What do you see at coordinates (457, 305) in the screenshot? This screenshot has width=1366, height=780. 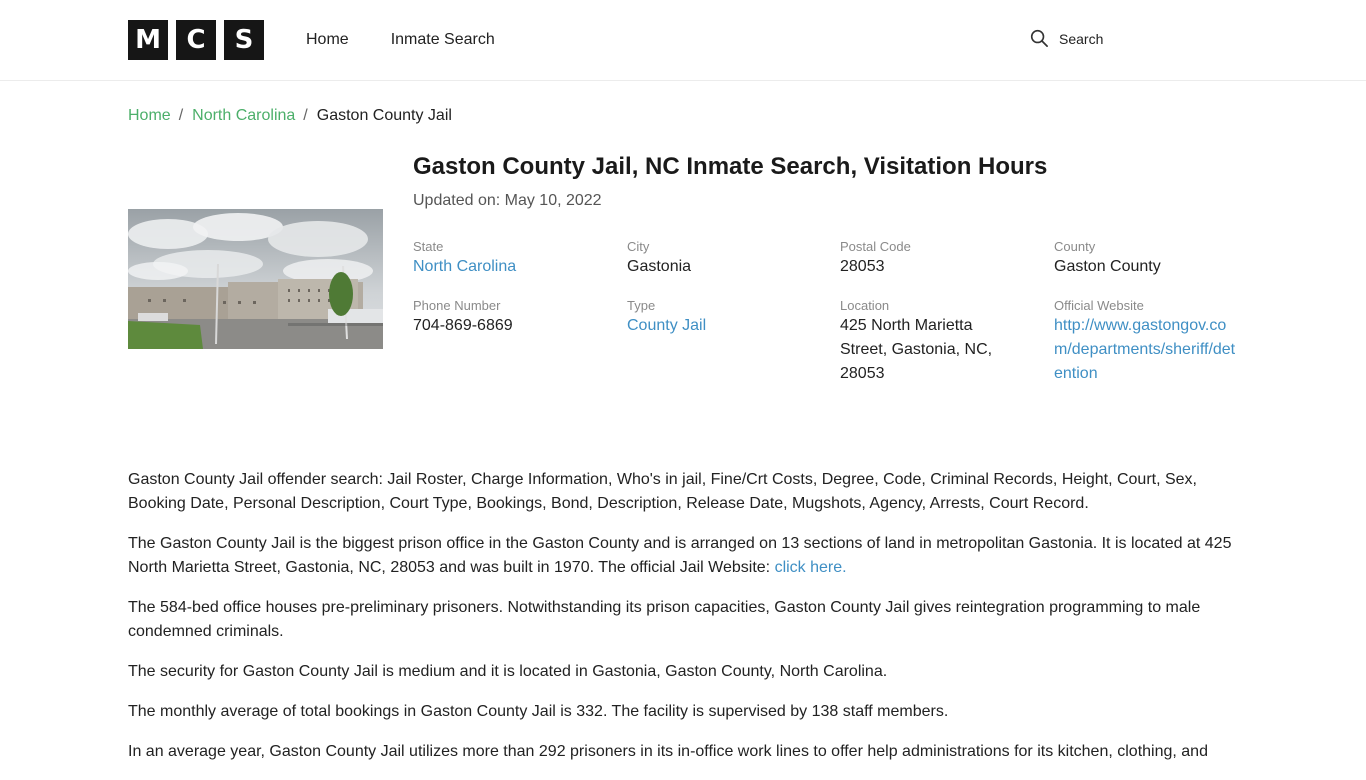 I see `fact-label: Phone Number` at bounding box center [457, 305].